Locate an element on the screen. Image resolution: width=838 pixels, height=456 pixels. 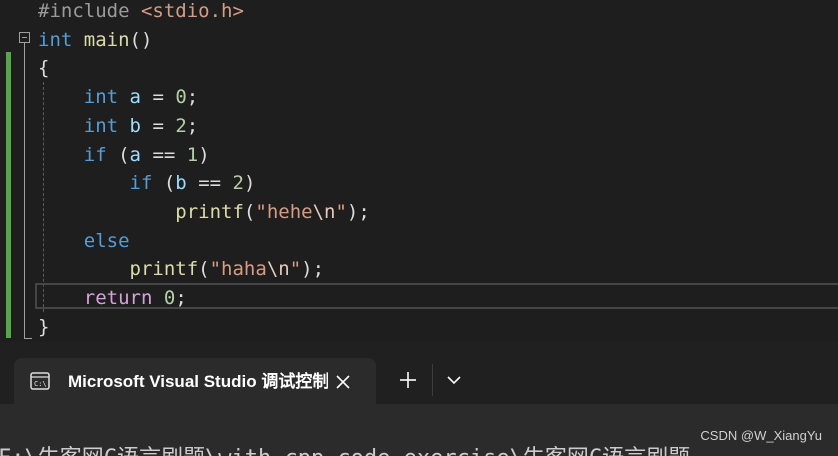
code-token: { is located at coordinates (44, 68).